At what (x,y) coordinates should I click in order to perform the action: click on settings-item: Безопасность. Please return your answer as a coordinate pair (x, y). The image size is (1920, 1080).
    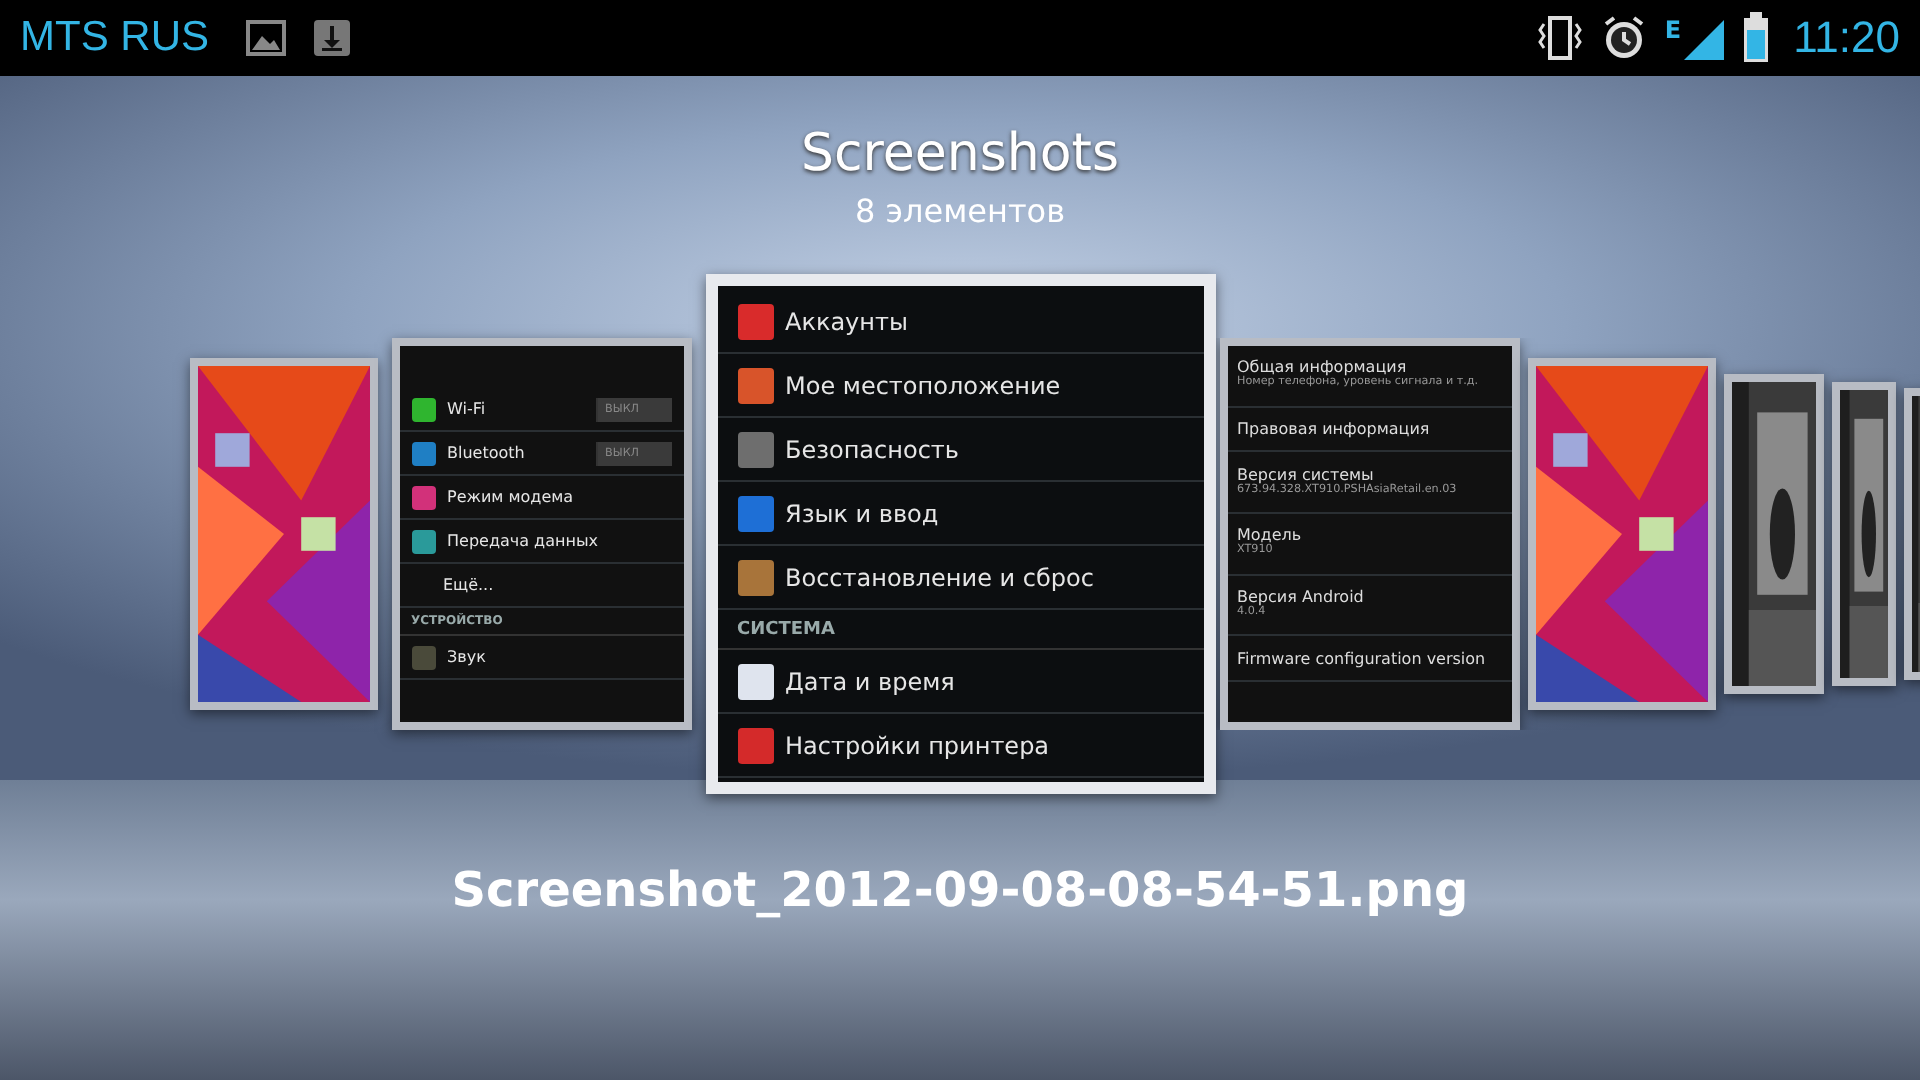
    Looking at the image, I should click on (872, 449).